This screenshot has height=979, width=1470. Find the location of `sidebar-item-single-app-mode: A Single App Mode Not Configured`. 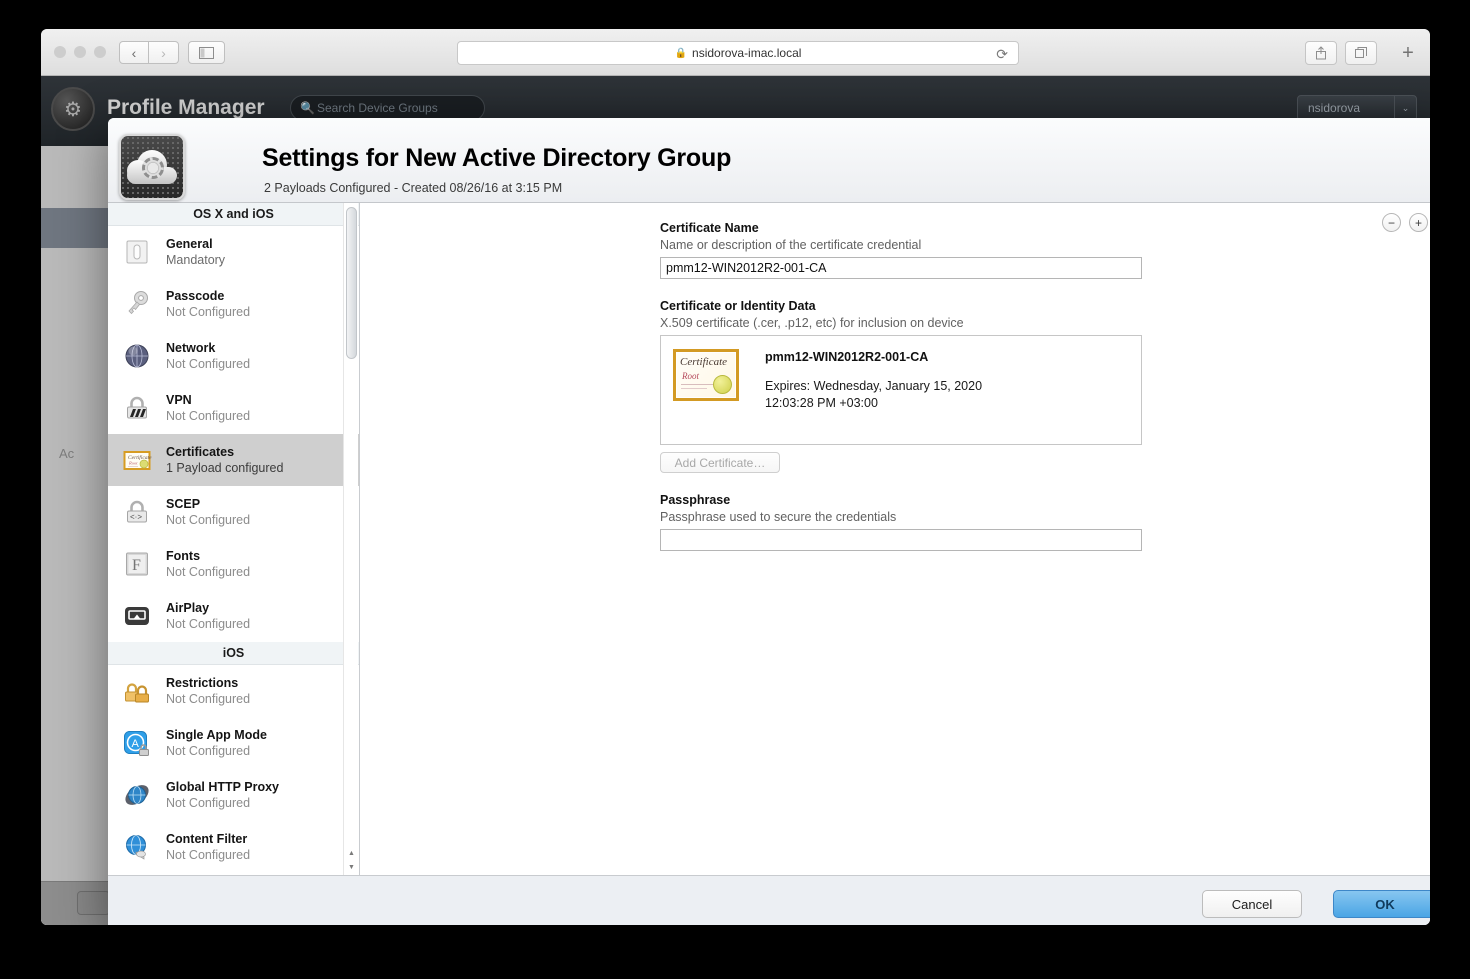

sidebar-item-single-app-mode: A Single App Mode Not Configured is located at coordinates (233, 743).